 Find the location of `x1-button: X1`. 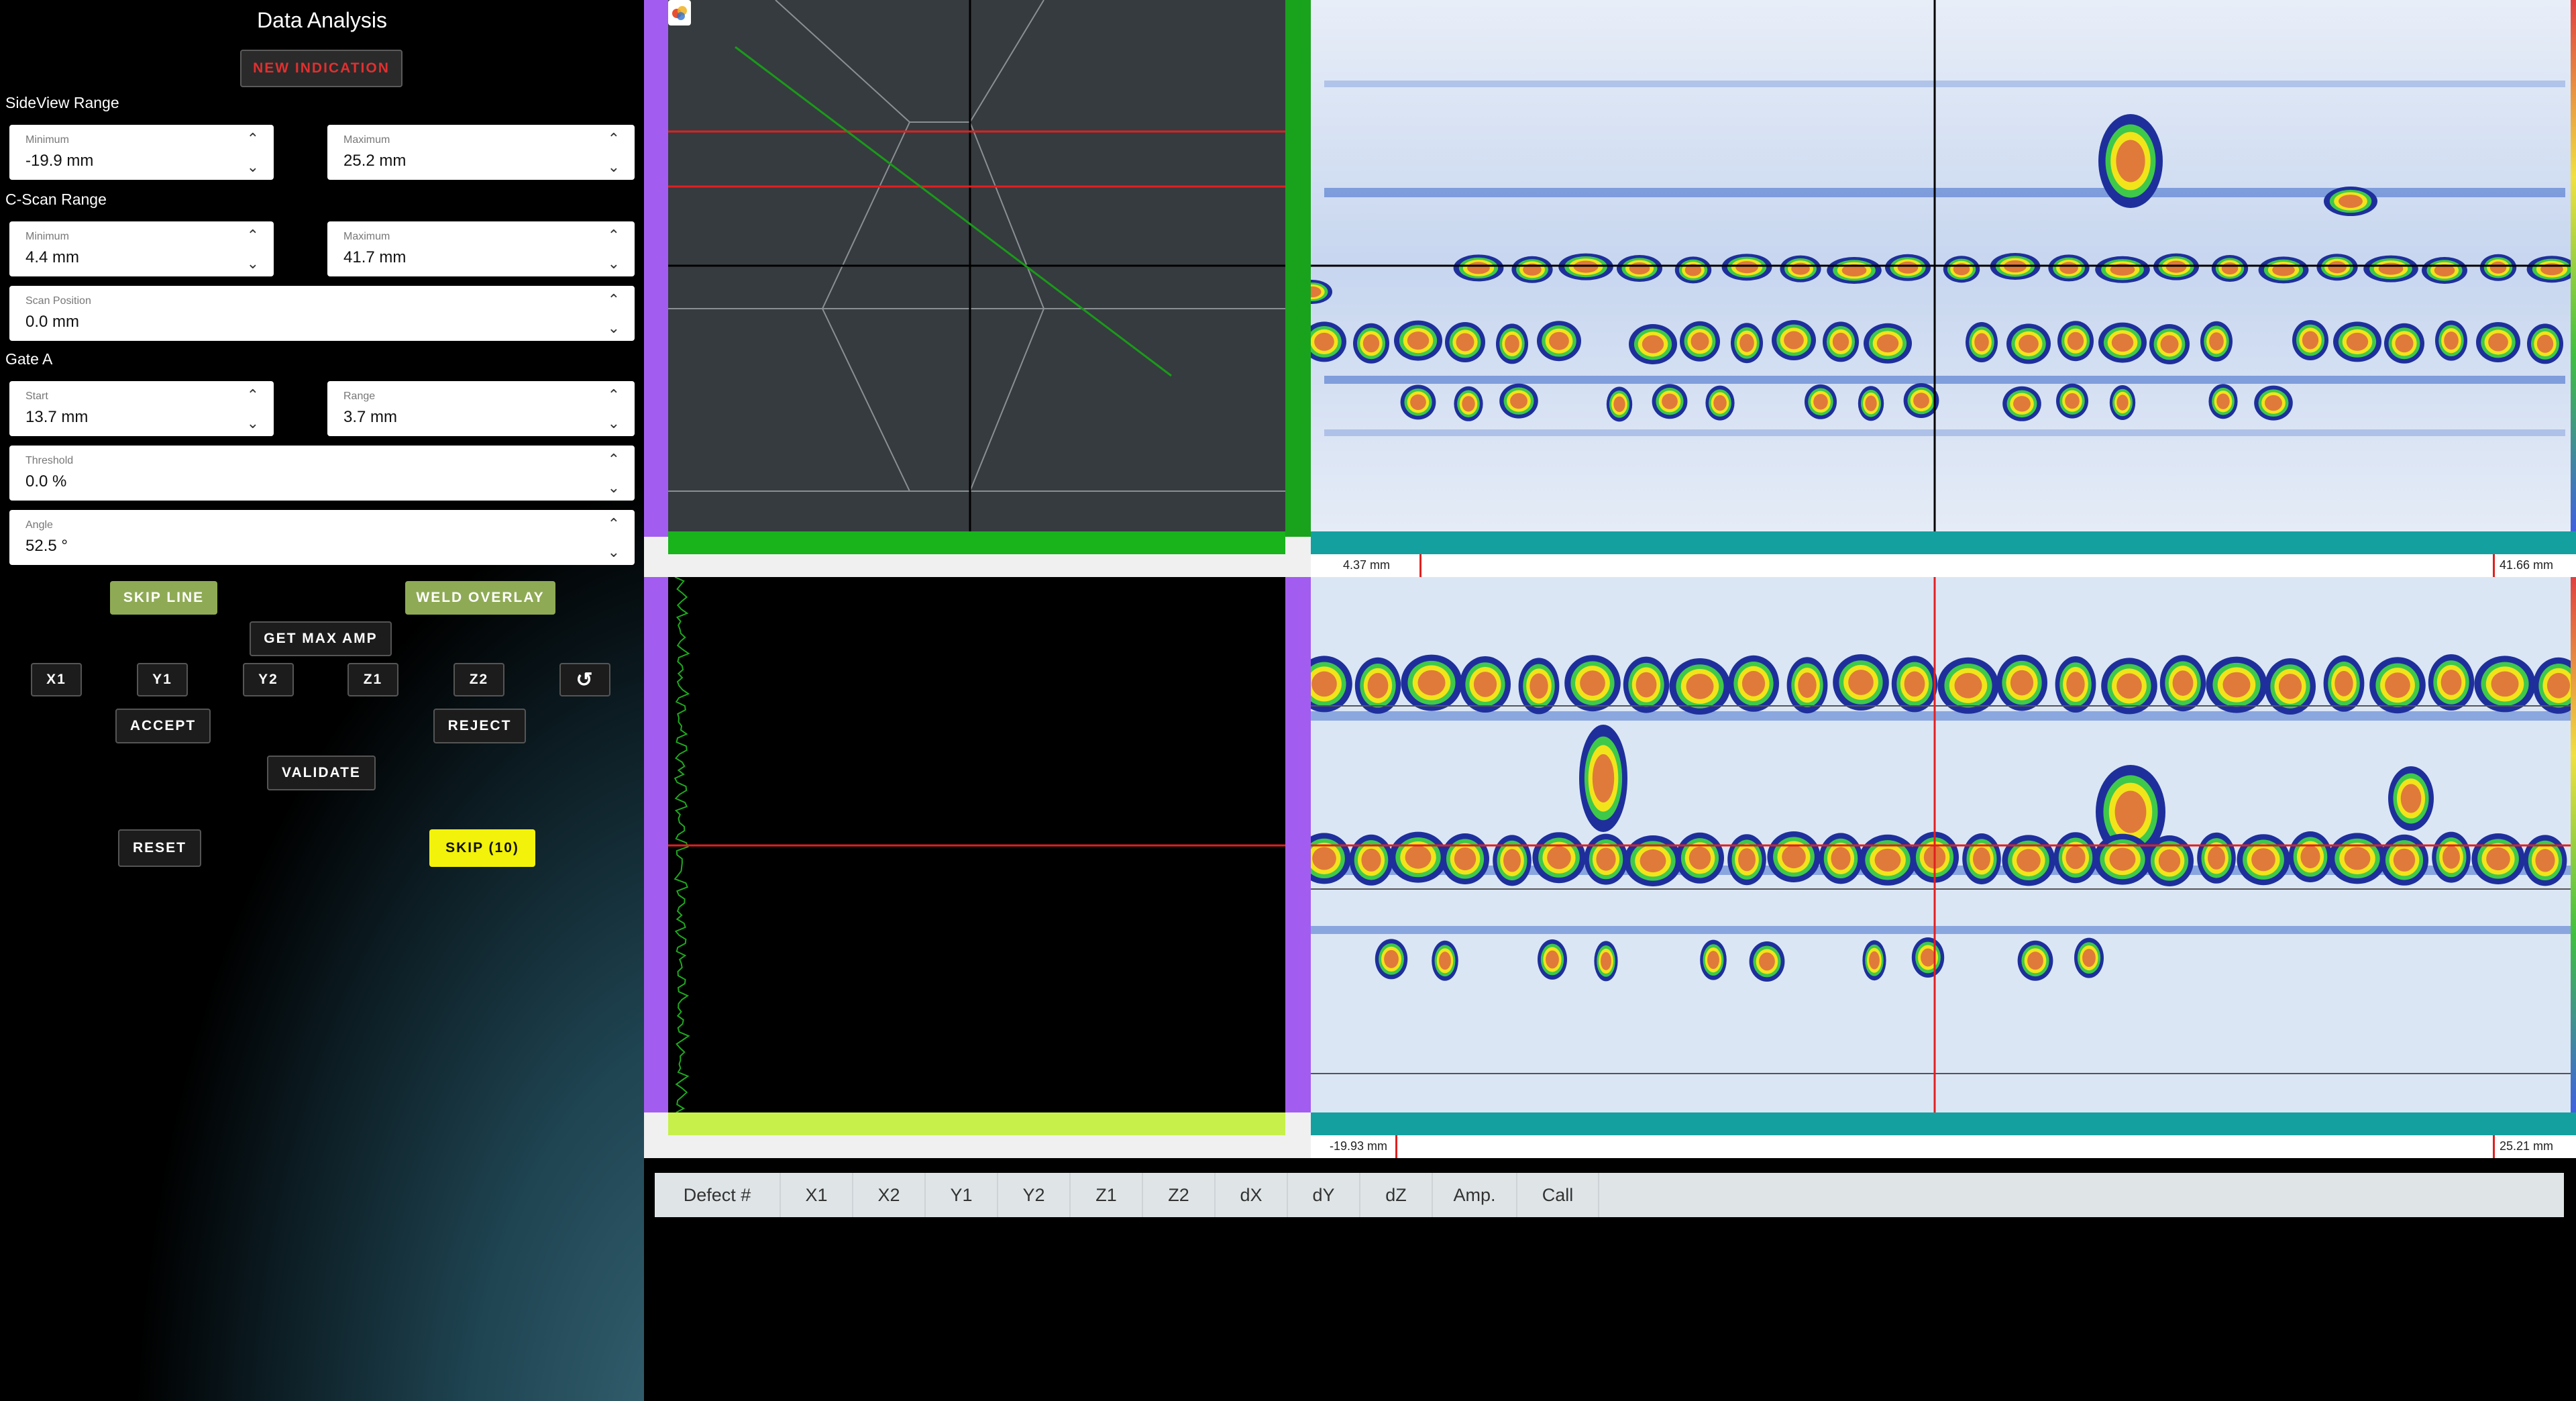

x1-button: X1 is located at coordinates (56, 679).